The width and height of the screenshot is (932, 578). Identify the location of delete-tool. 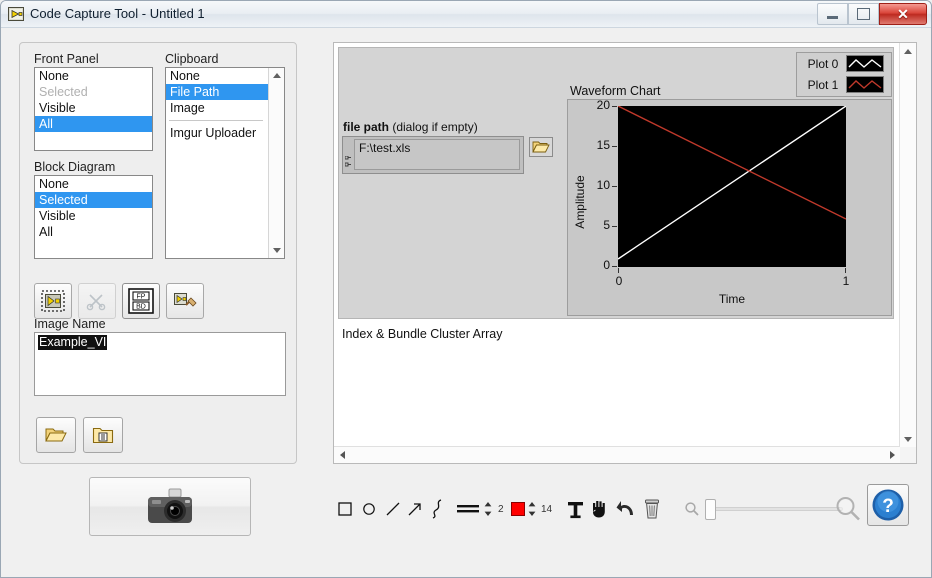
(652, 509).